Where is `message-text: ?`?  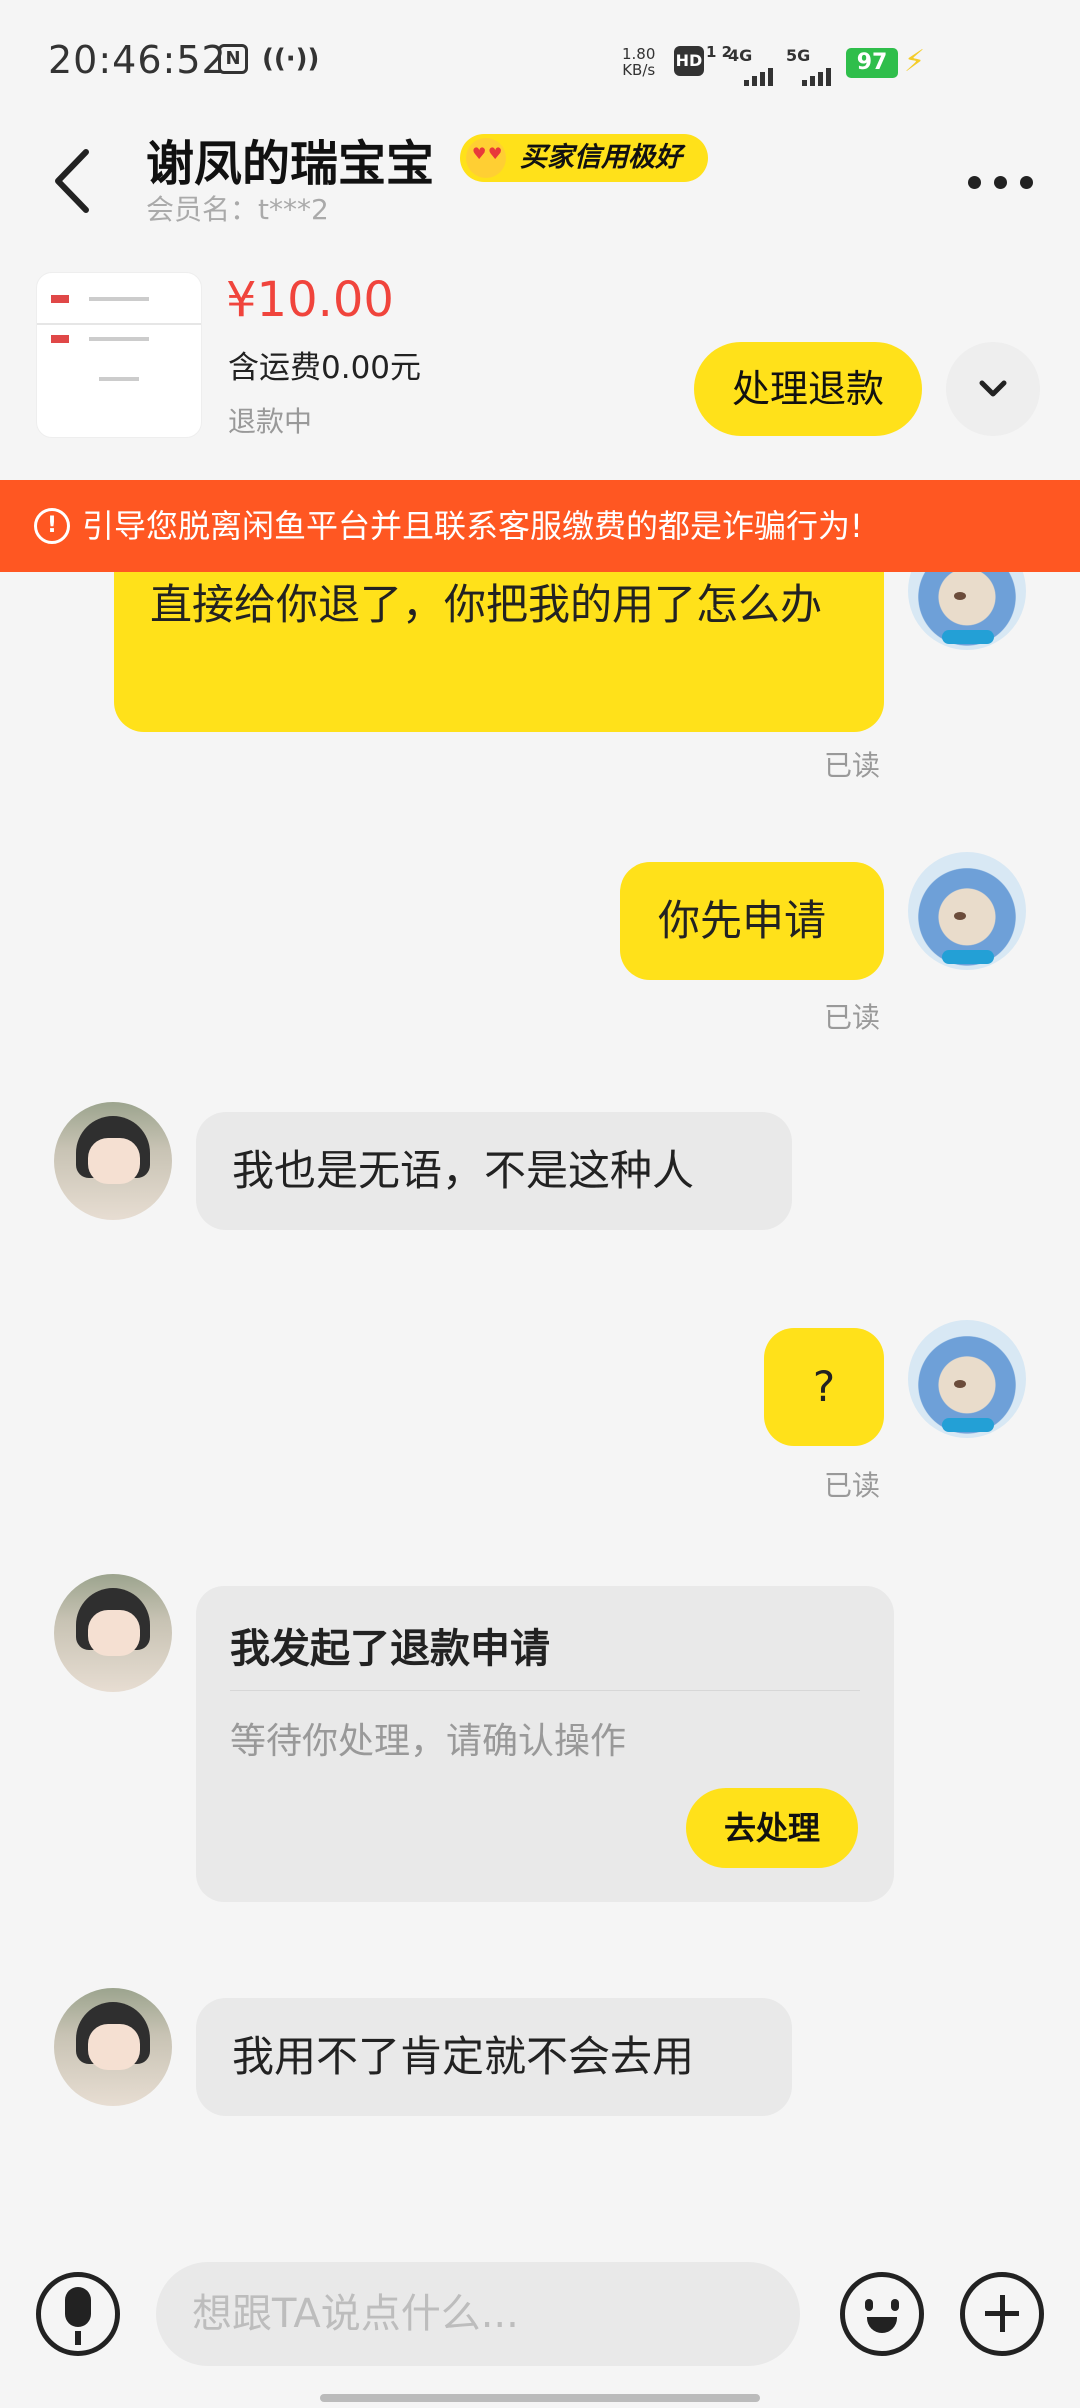 message-text: ? is located at coordinates (824, 1386).